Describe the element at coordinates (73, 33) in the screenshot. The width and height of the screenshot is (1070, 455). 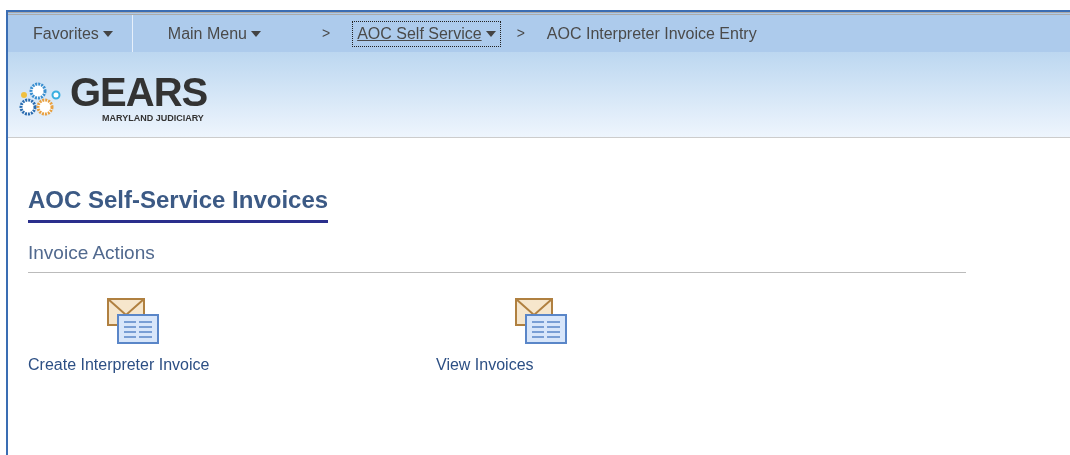
I see `menu-dropdown: Favorites` at that location.